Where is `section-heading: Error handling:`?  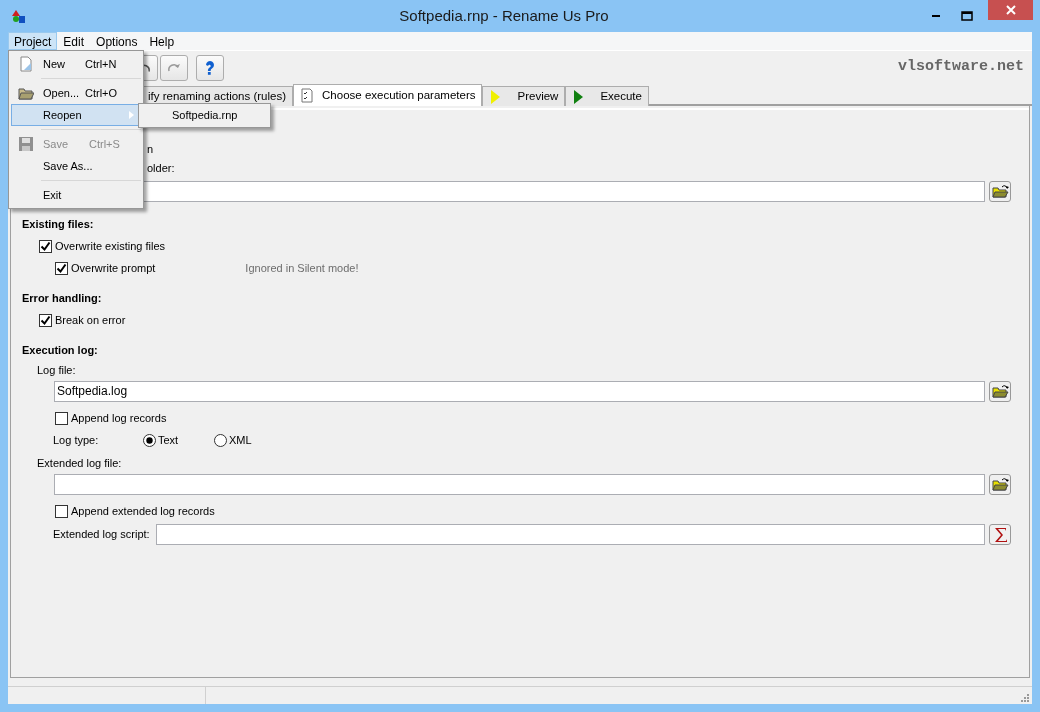
section-heading: Error handling: is located at coordinates (62, 298).